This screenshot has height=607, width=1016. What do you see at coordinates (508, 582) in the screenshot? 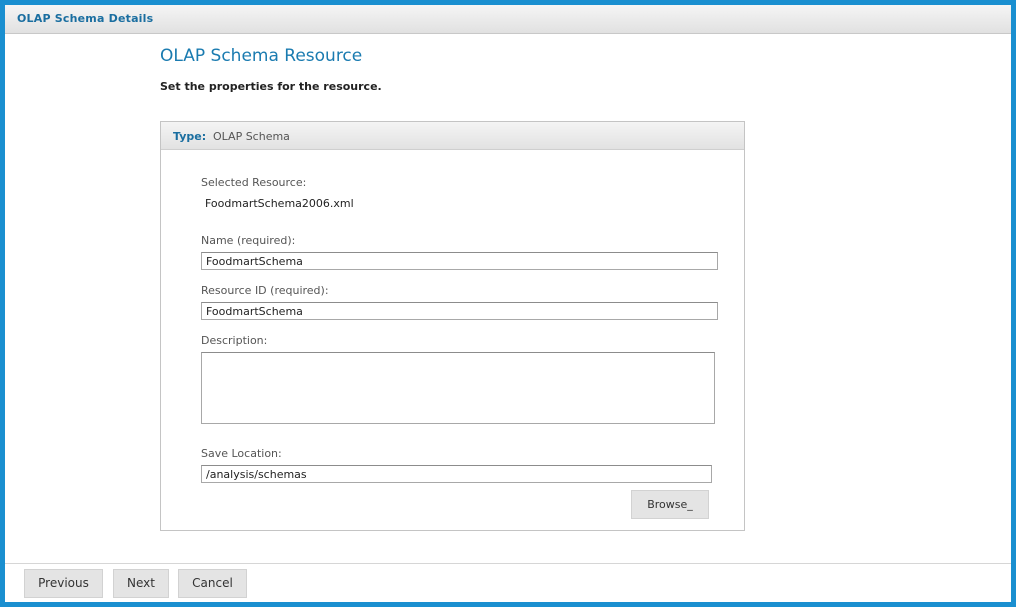
I see `wizard-footer: Previous Next Cancel` at bounding box center [508, 582].